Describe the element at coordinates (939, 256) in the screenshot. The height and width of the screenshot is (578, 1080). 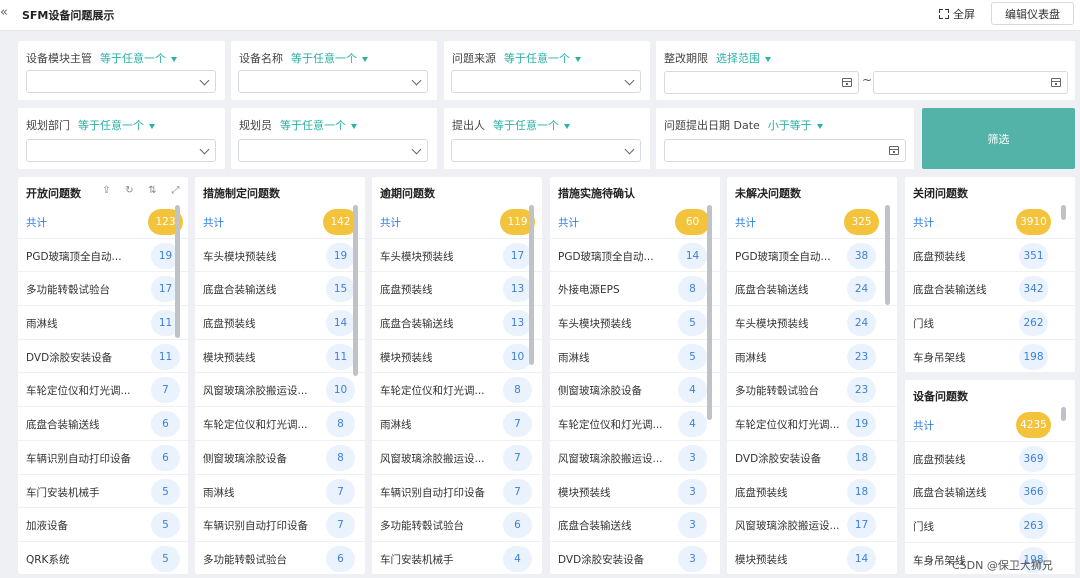
I see `row-label: 底盘预装线` at that location.